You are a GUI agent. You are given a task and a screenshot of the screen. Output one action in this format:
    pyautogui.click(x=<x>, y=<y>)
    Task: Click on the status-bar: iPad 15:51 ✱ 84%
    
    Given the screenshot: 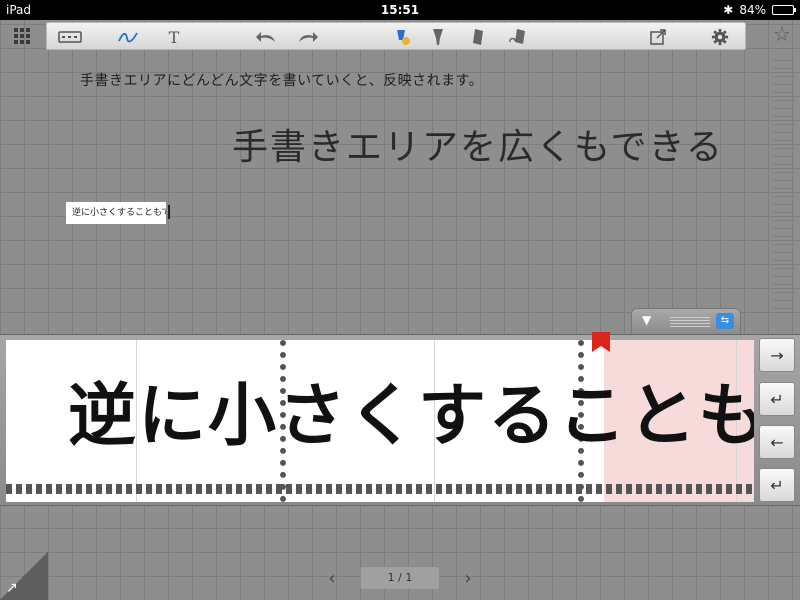 What is the action you would take?
    pyautogui.click(x=400, y=10)
    